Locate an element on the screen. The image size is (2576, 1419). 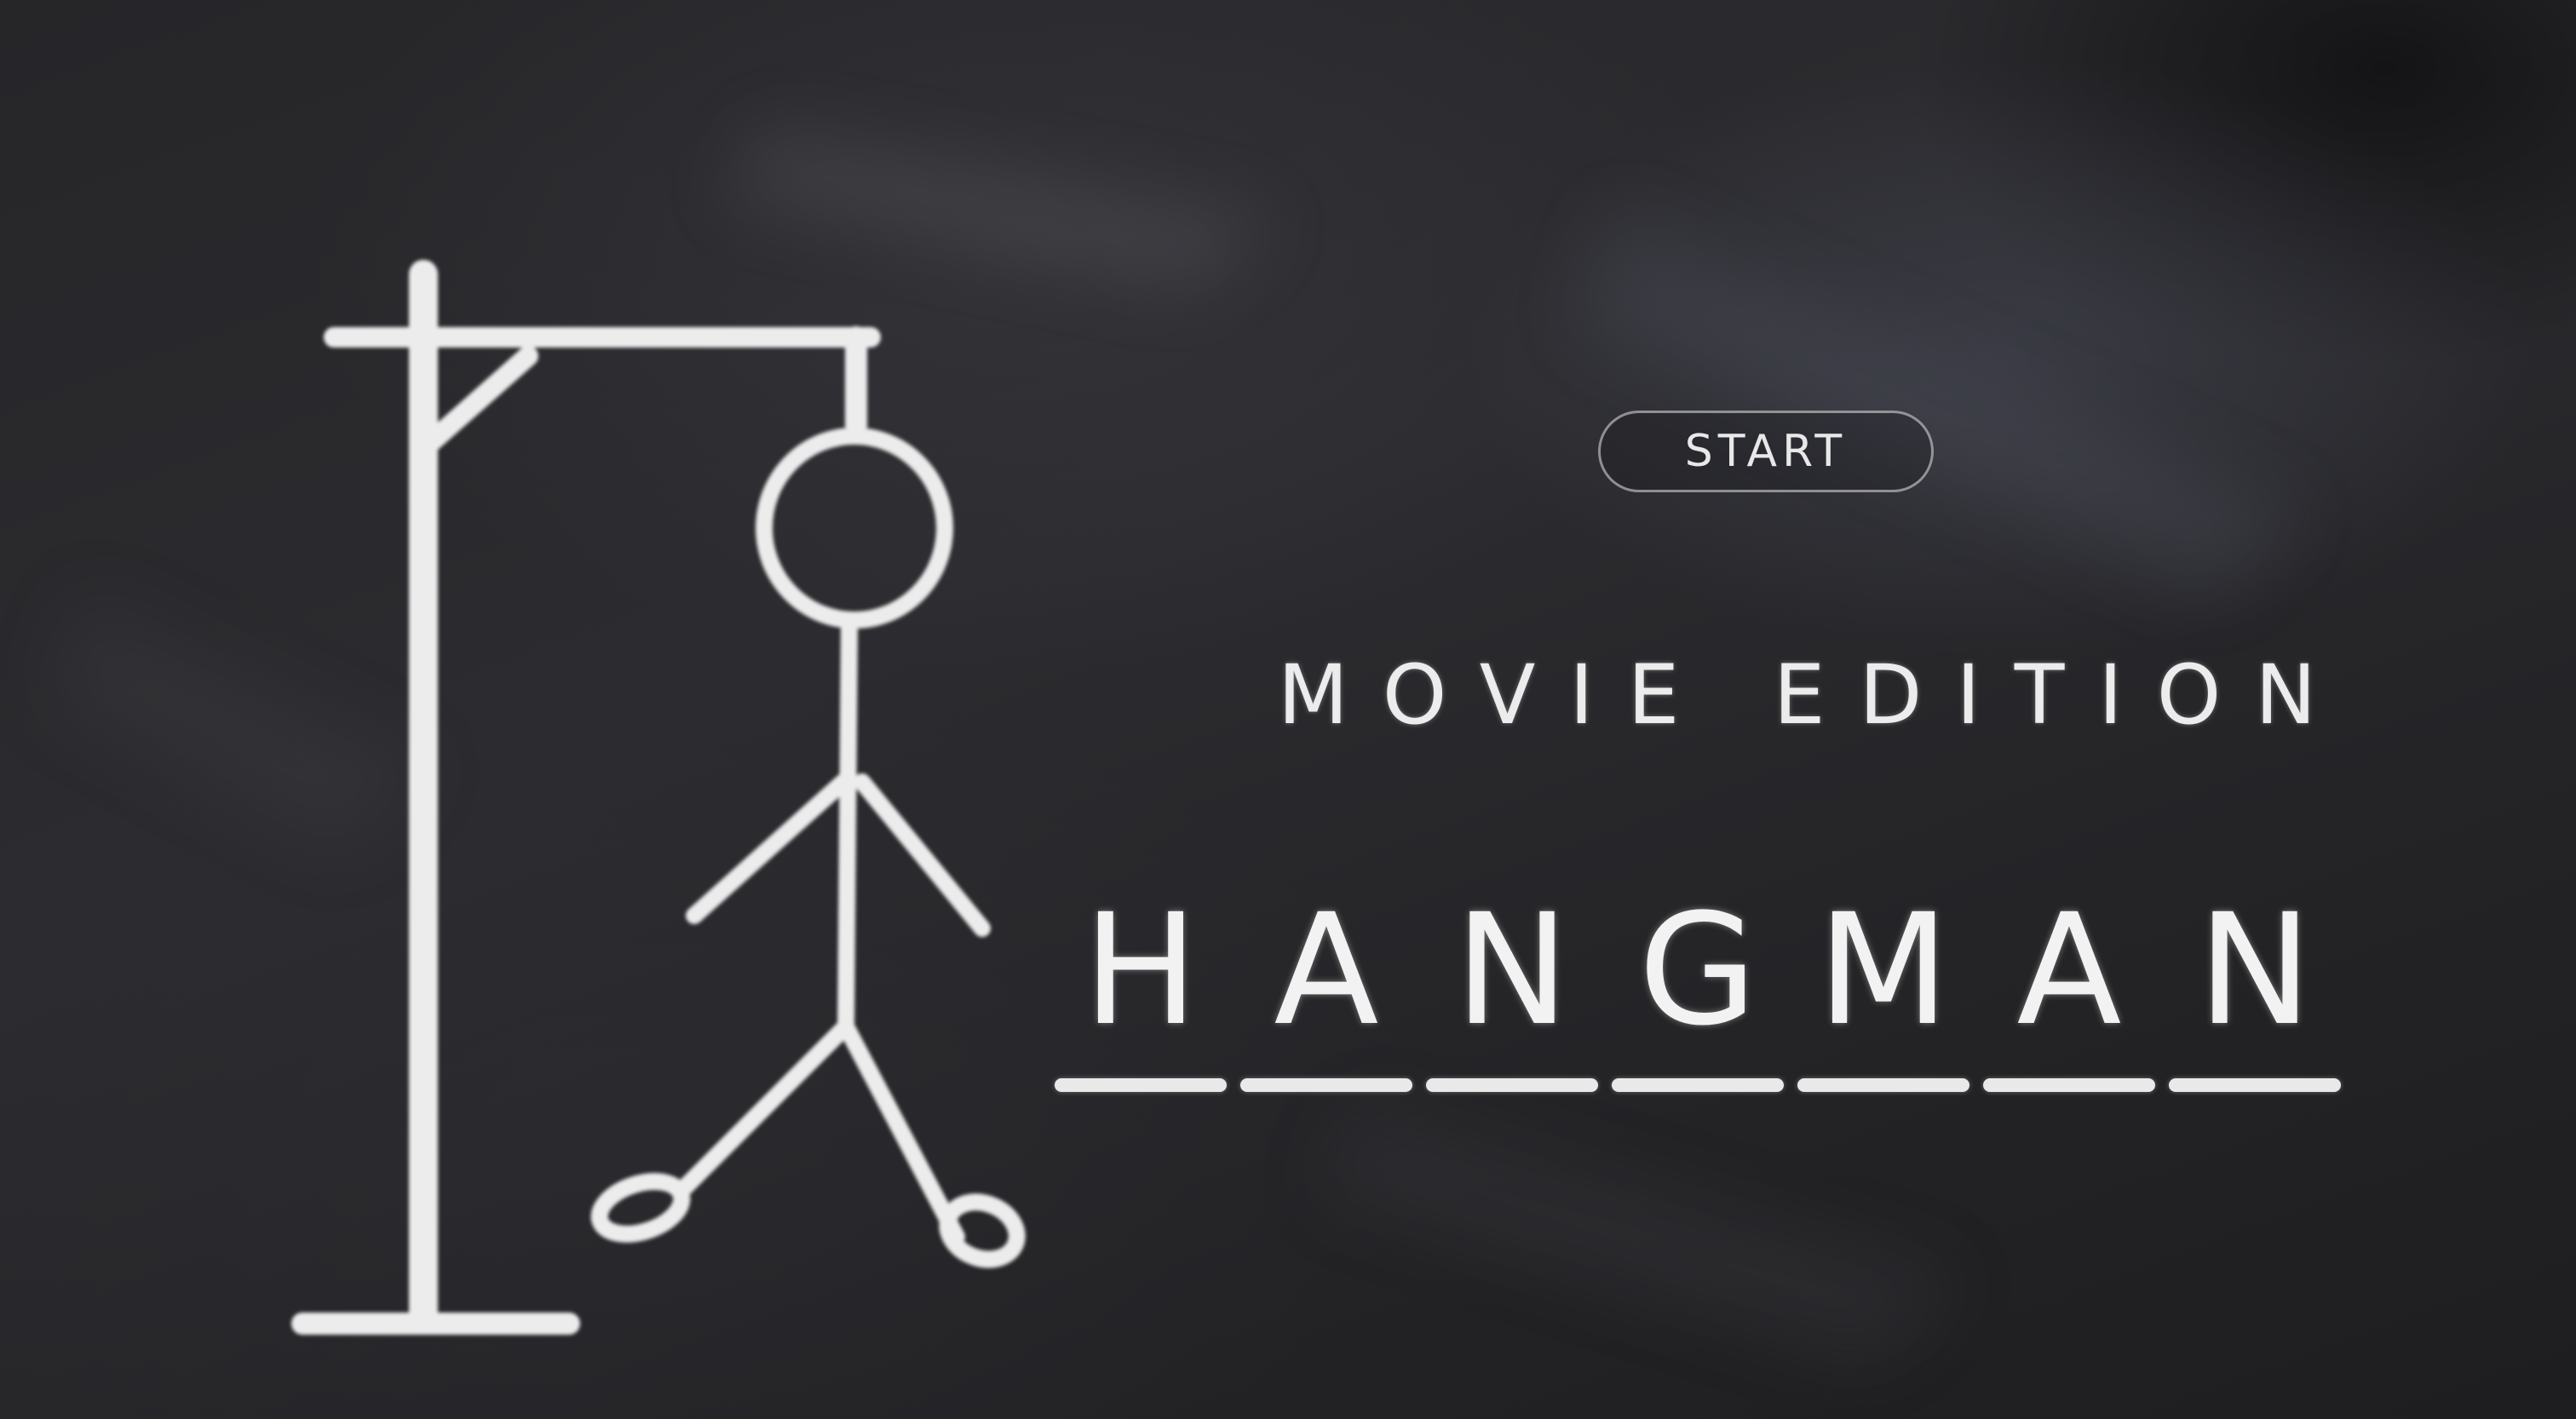
title-letter-slot: M is located at coordinates (1884, 997).